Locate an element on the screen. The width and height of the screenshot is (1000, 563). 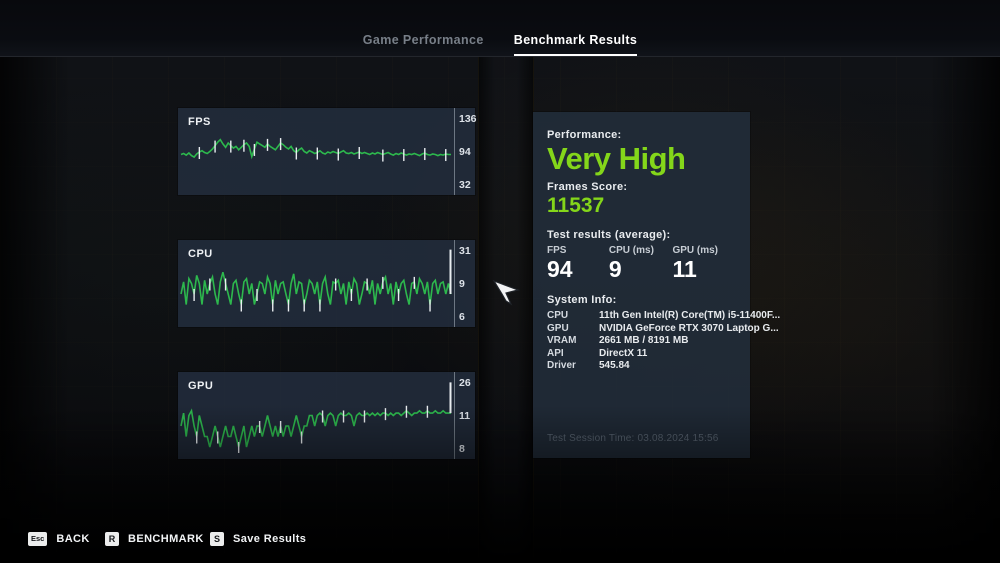
avg-fps-value: 94 is located at coordinates (560, 268).